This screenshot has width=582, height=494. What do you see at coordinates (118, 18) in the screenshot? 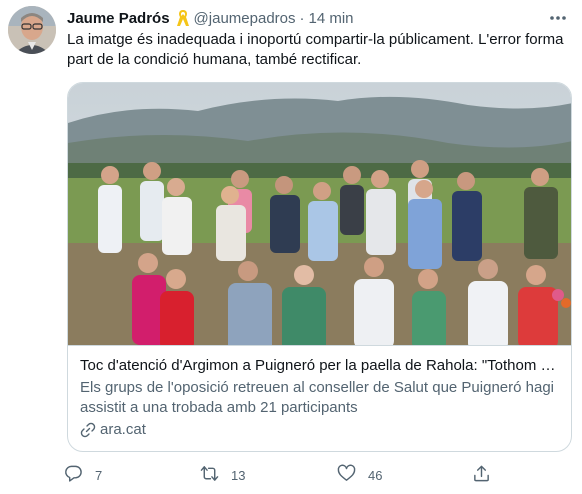
I see `author-name: Jaume Padrós` at bounding box center [118, 18].